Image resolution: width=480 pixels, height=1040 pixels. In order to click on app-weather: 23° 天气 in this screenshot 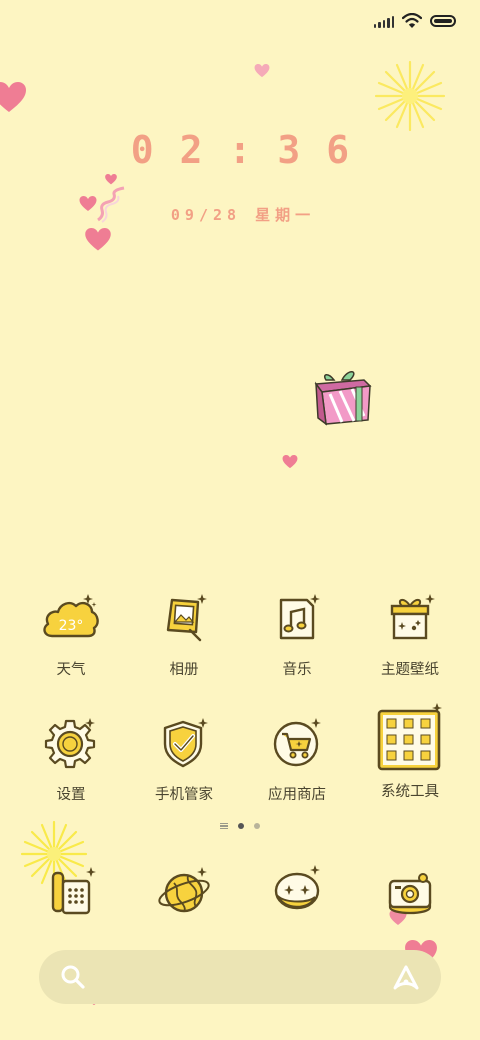, I will do `click(71, 633)`.